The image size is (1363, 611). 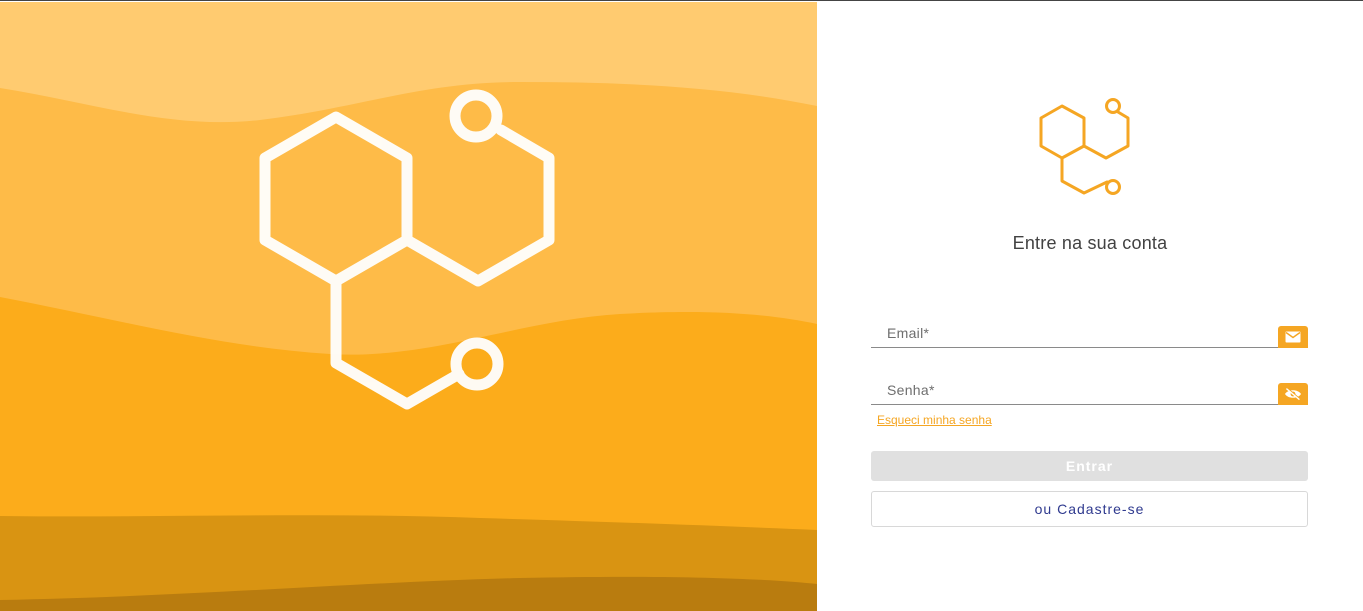 What do you see at coordinates (1089, 509) in the screenshot?
I see `register-button: ou Cadastre-se` at bounding box center [1089, 509].